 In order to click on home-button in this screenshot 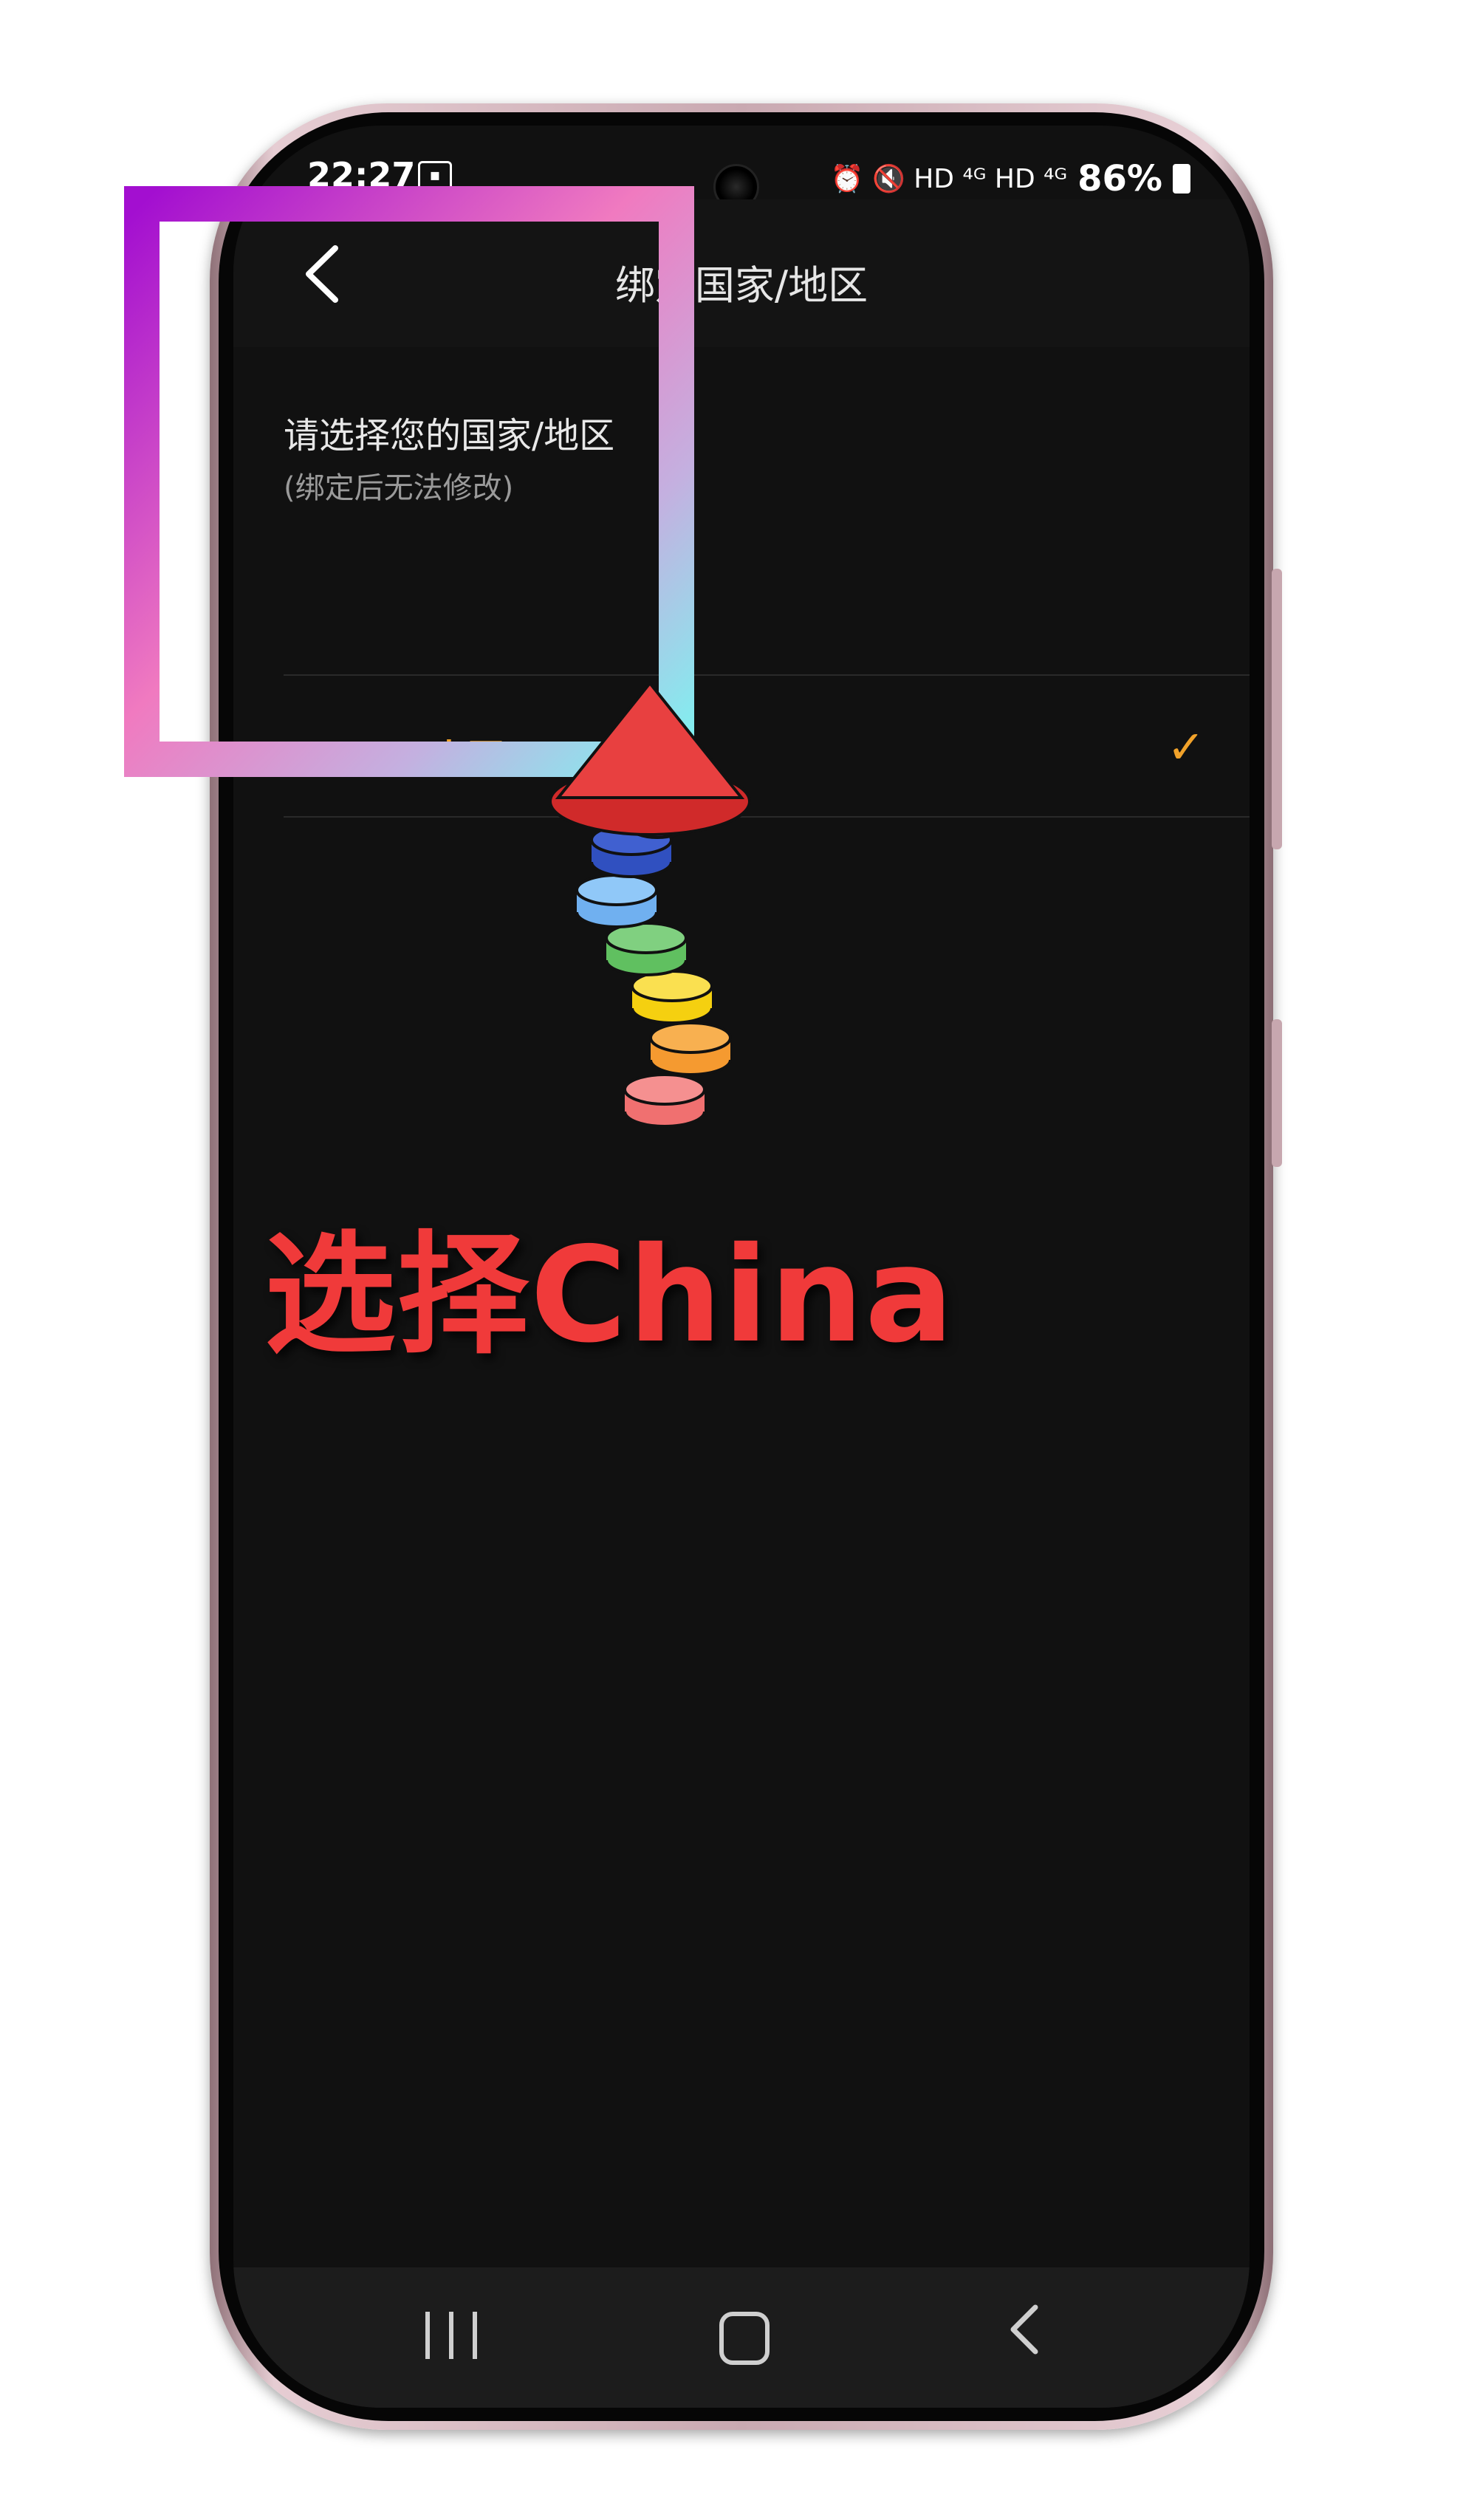, I will do `click(744, 2339)`.